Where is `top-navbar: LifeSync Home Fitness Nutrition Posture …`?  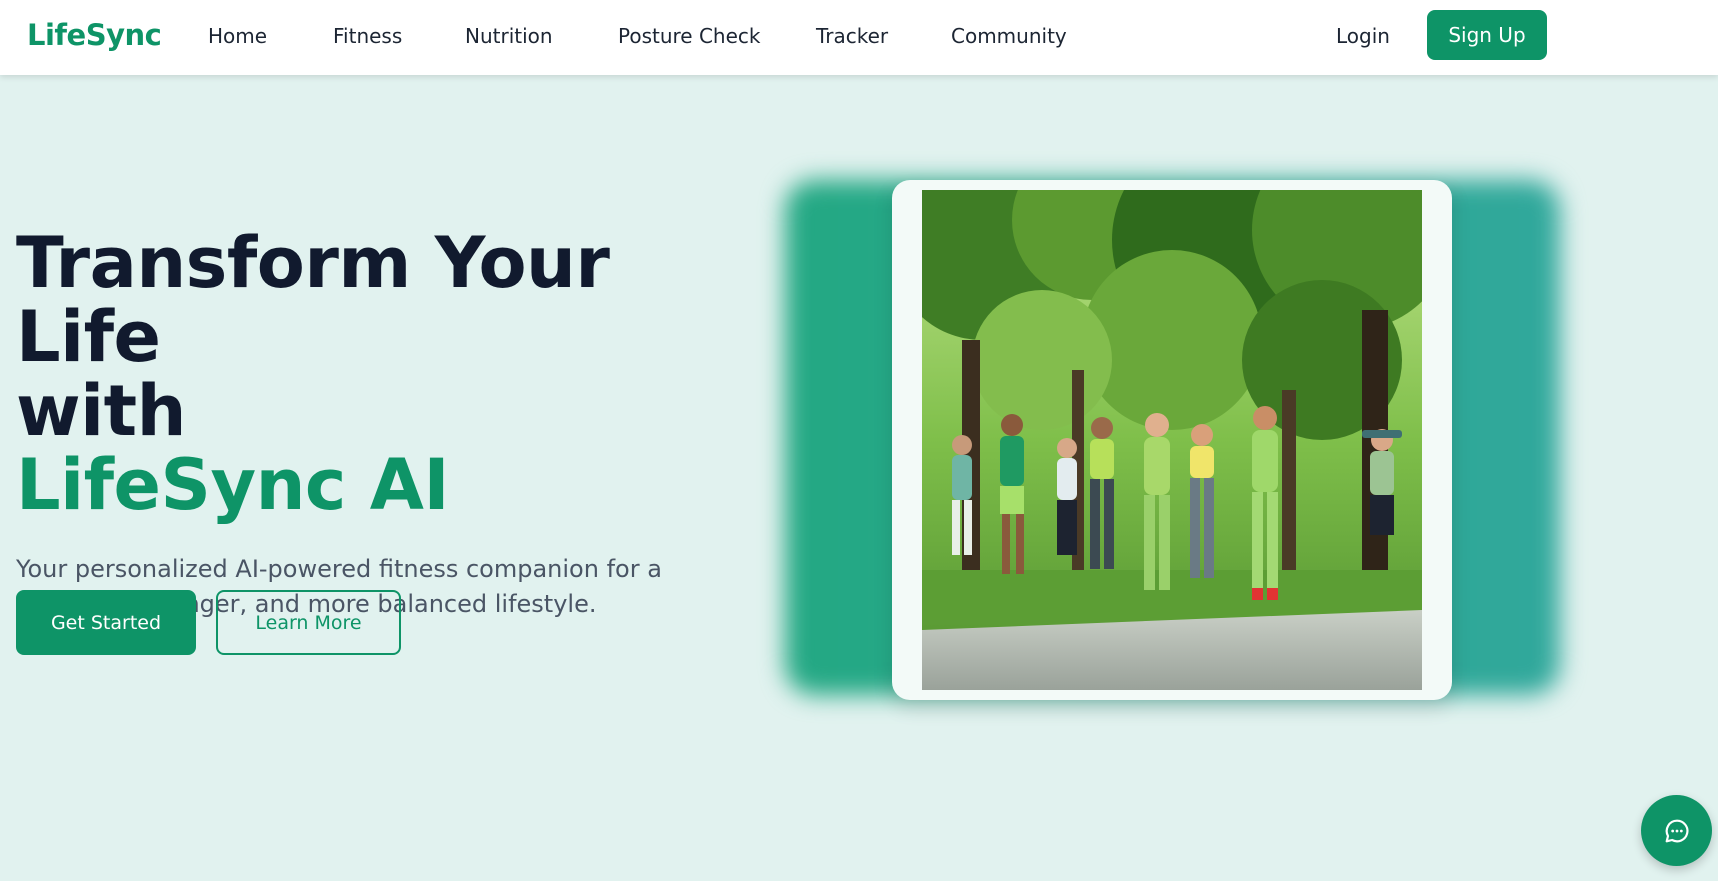 top-navbar: LifeSync Home Fitness Nutrition Posture … is located at coordinates (859, 37).